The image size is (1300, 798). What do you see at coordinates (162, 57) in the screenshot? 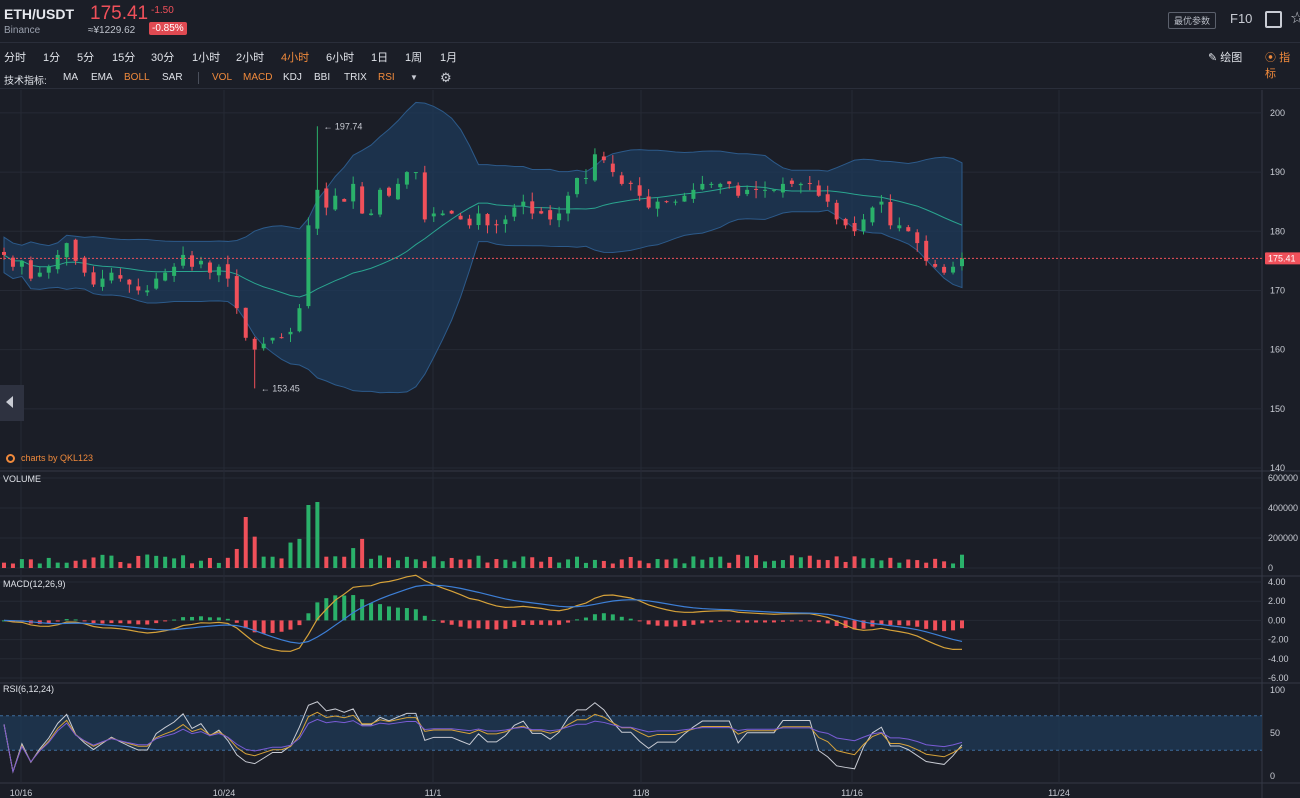
I see `period-4: 30分` at bounding box center [162, 57].